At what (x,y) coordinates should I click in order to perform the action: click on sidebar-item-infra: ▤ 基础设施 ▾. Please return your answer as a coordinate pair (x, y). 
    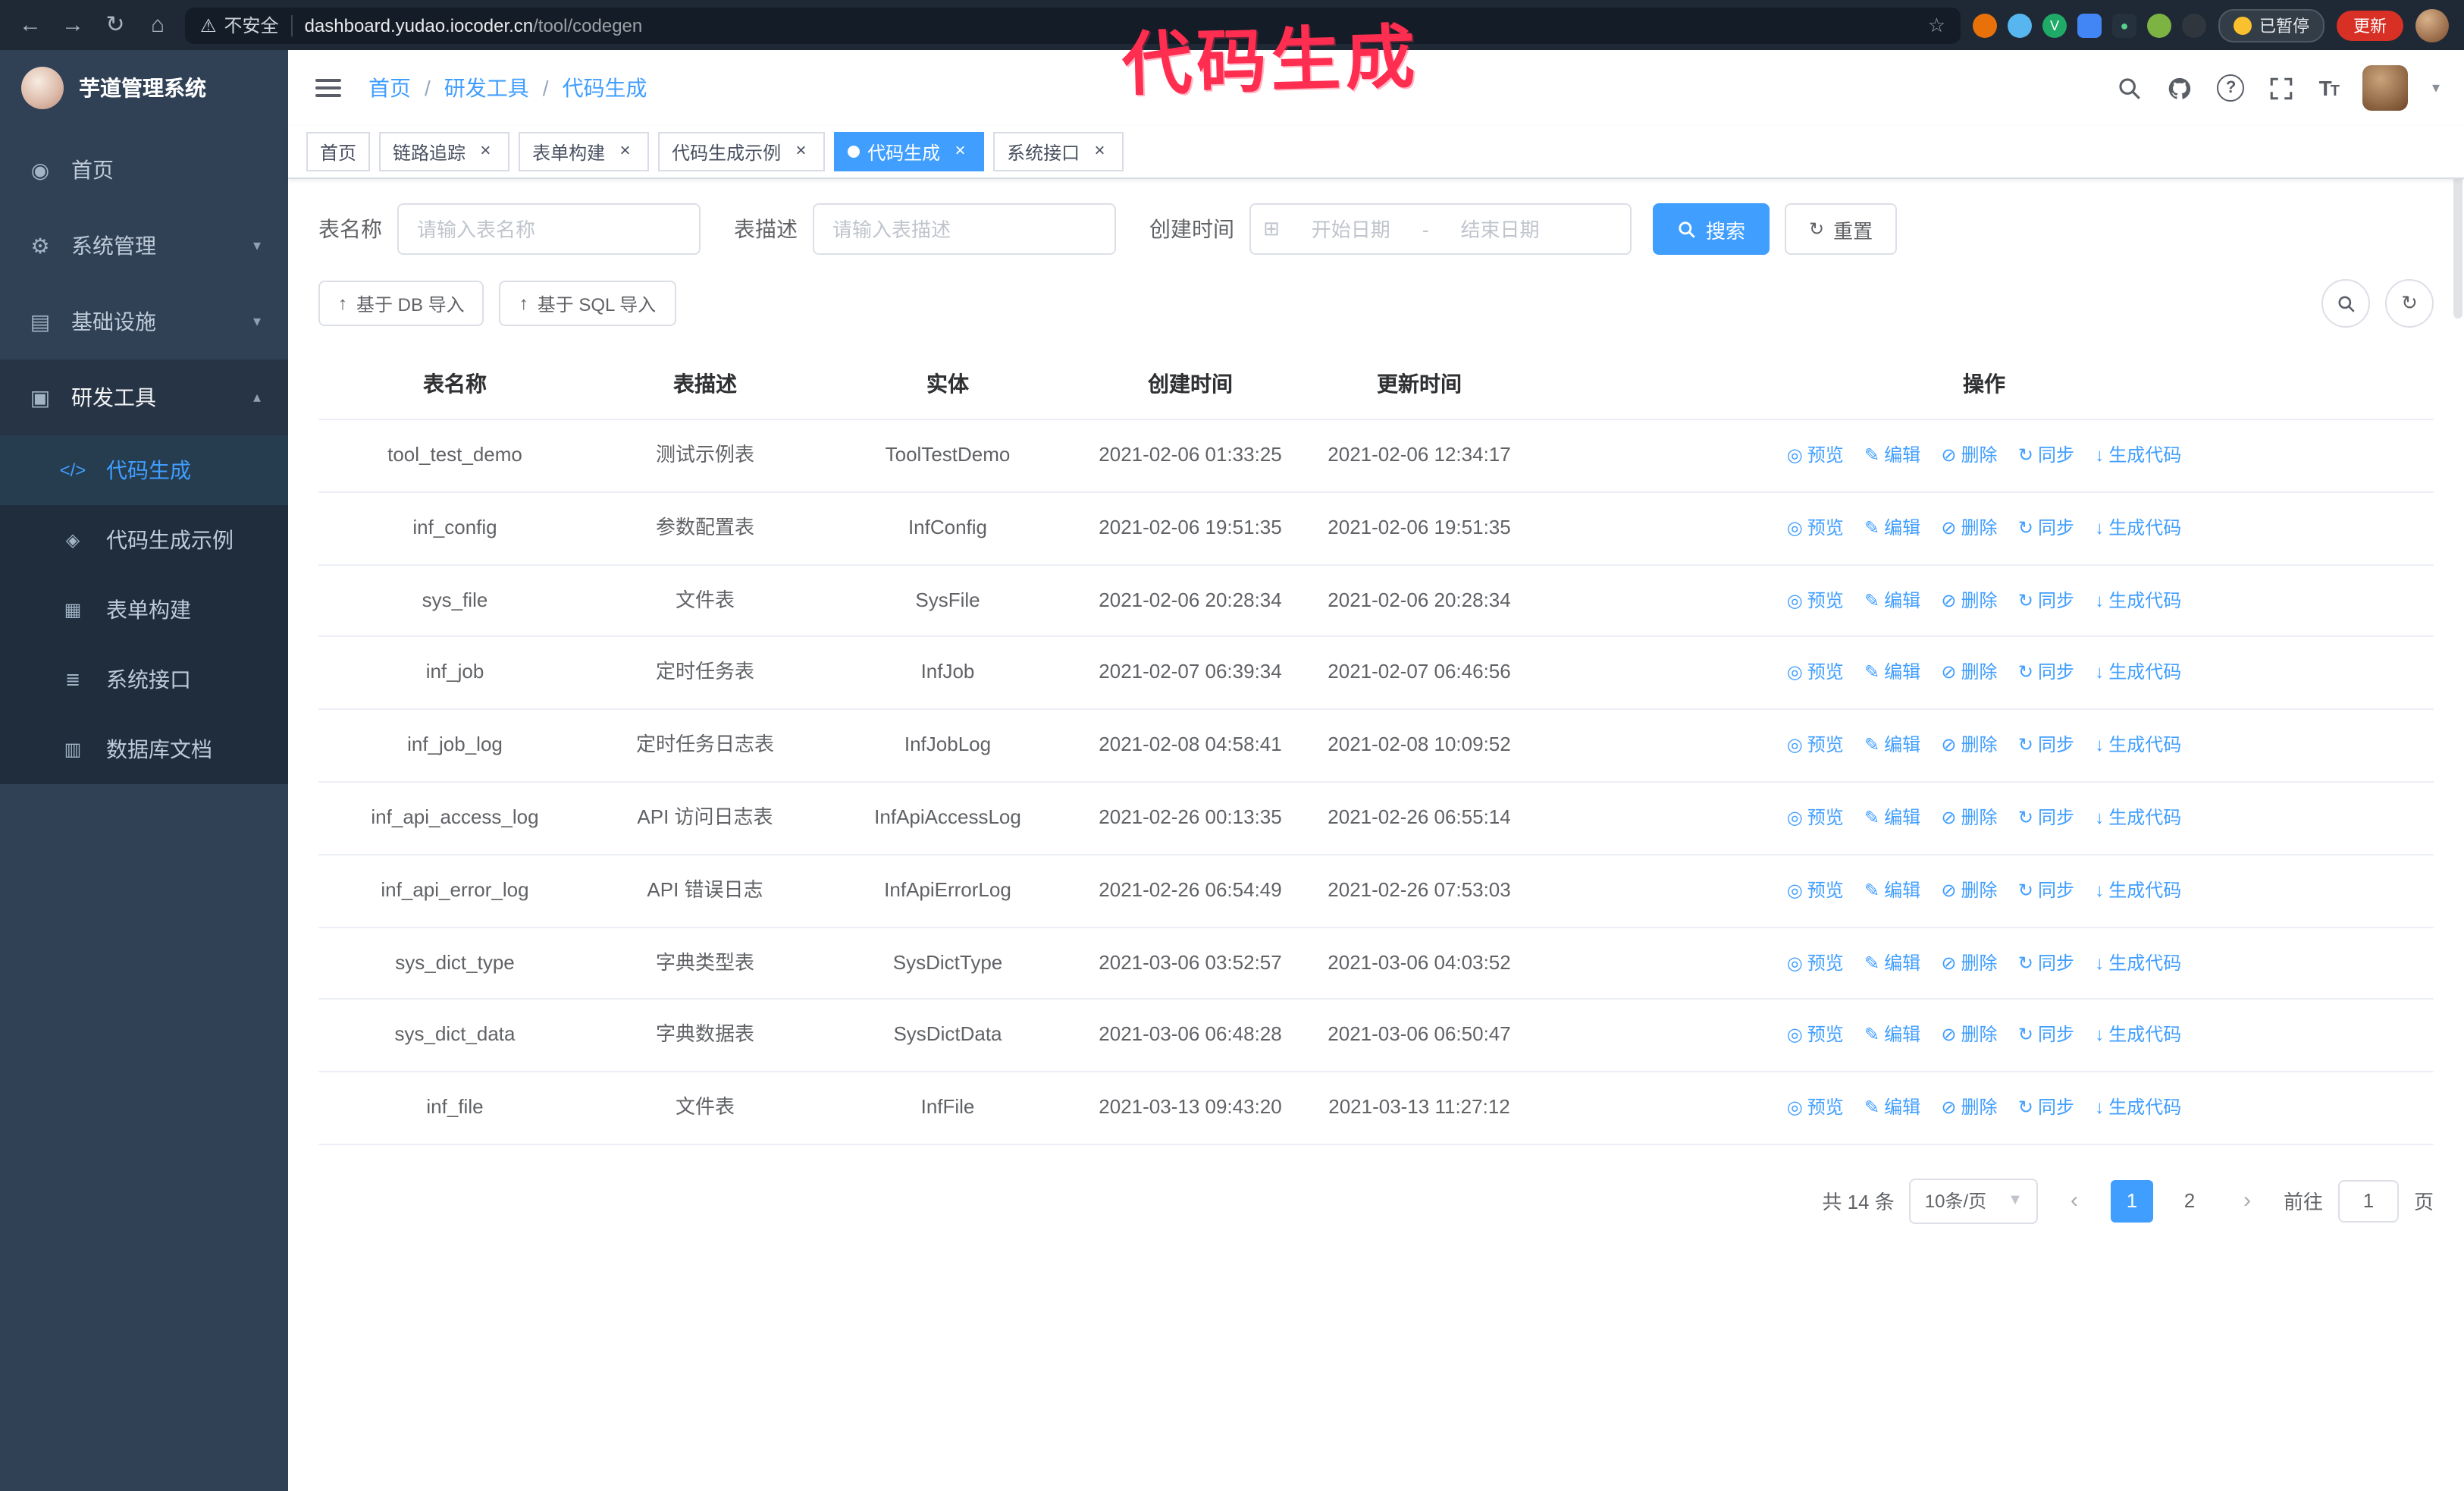
    Looking at the image, I should click on (144, 321).